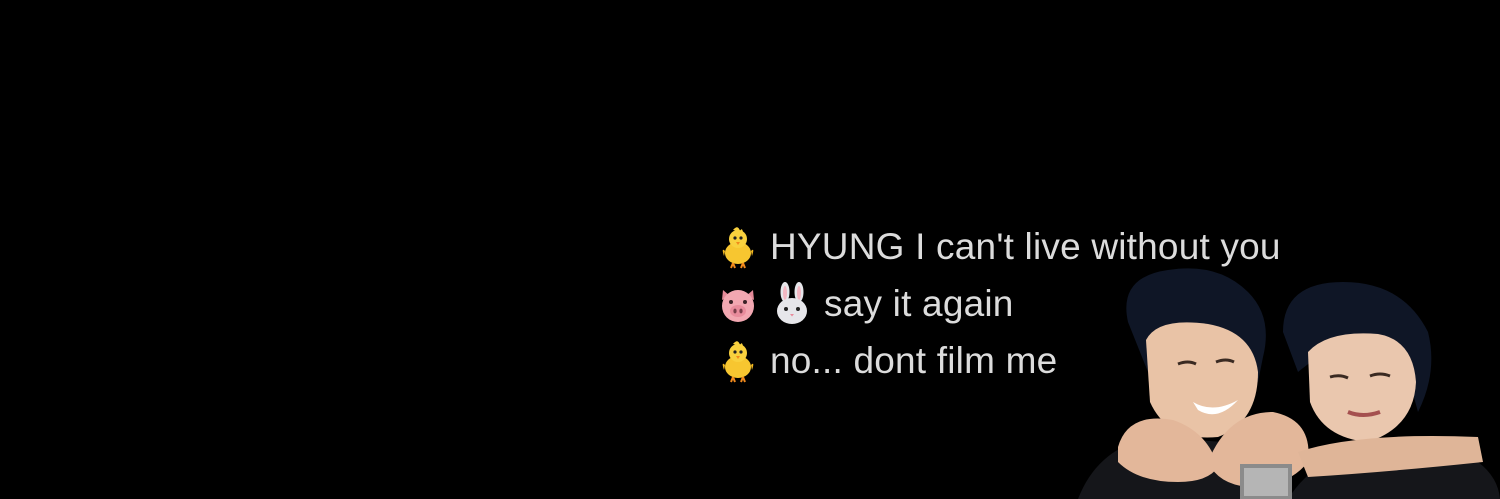 This screenshot has width=1500, height=499. Describe the element at coordinates (1289, 383) in the screenshot. I see `two-people-heart-hands-photo` at that location.